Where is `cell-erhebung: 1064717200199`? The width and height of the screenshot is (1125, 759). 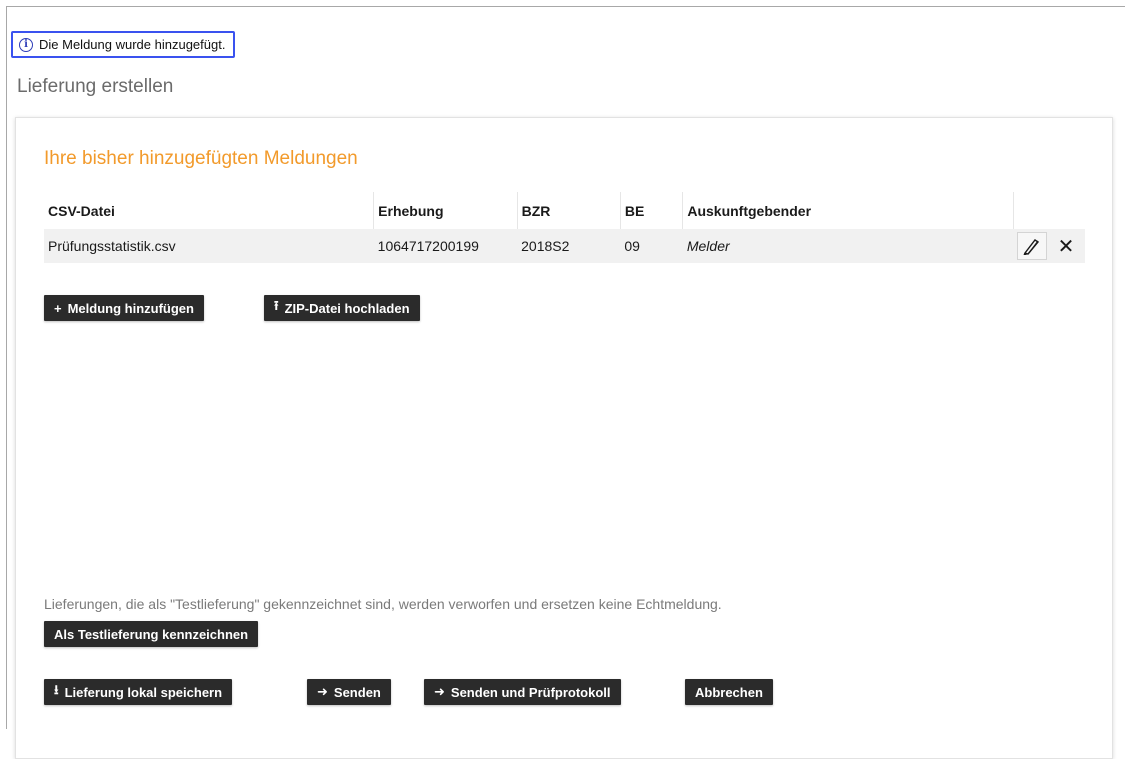 cell-erhebung: 1064717200199 is located at coordinates (445, 246).